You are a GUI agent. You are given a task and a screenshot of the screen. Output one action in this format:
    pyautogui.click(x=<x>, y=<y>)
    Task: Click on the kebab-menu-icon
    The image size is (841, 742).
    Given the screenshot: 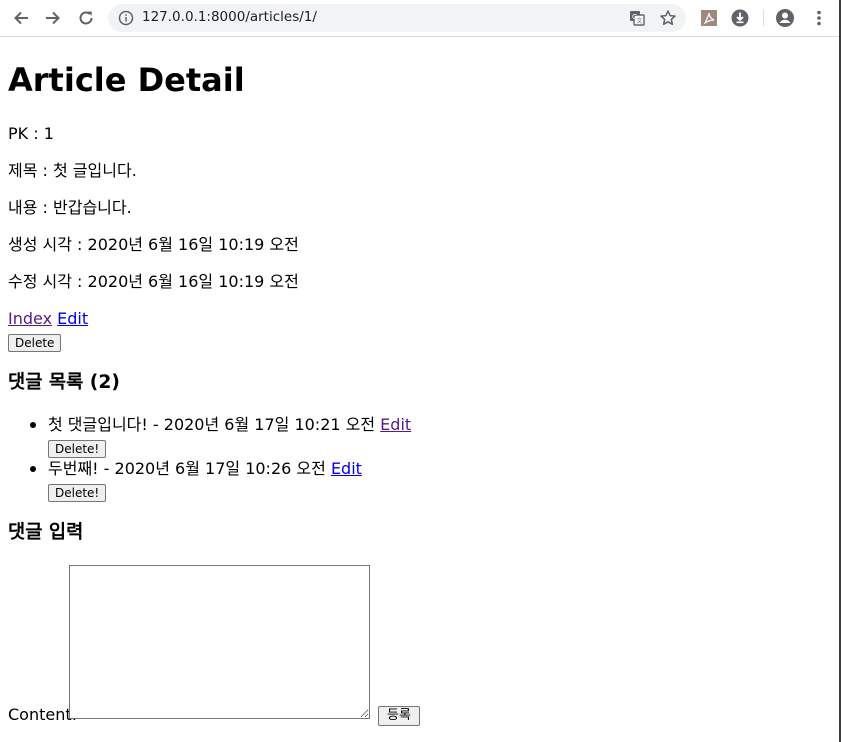 What is the action you would take?
    pyautogui.click(x=819, y=18)
    